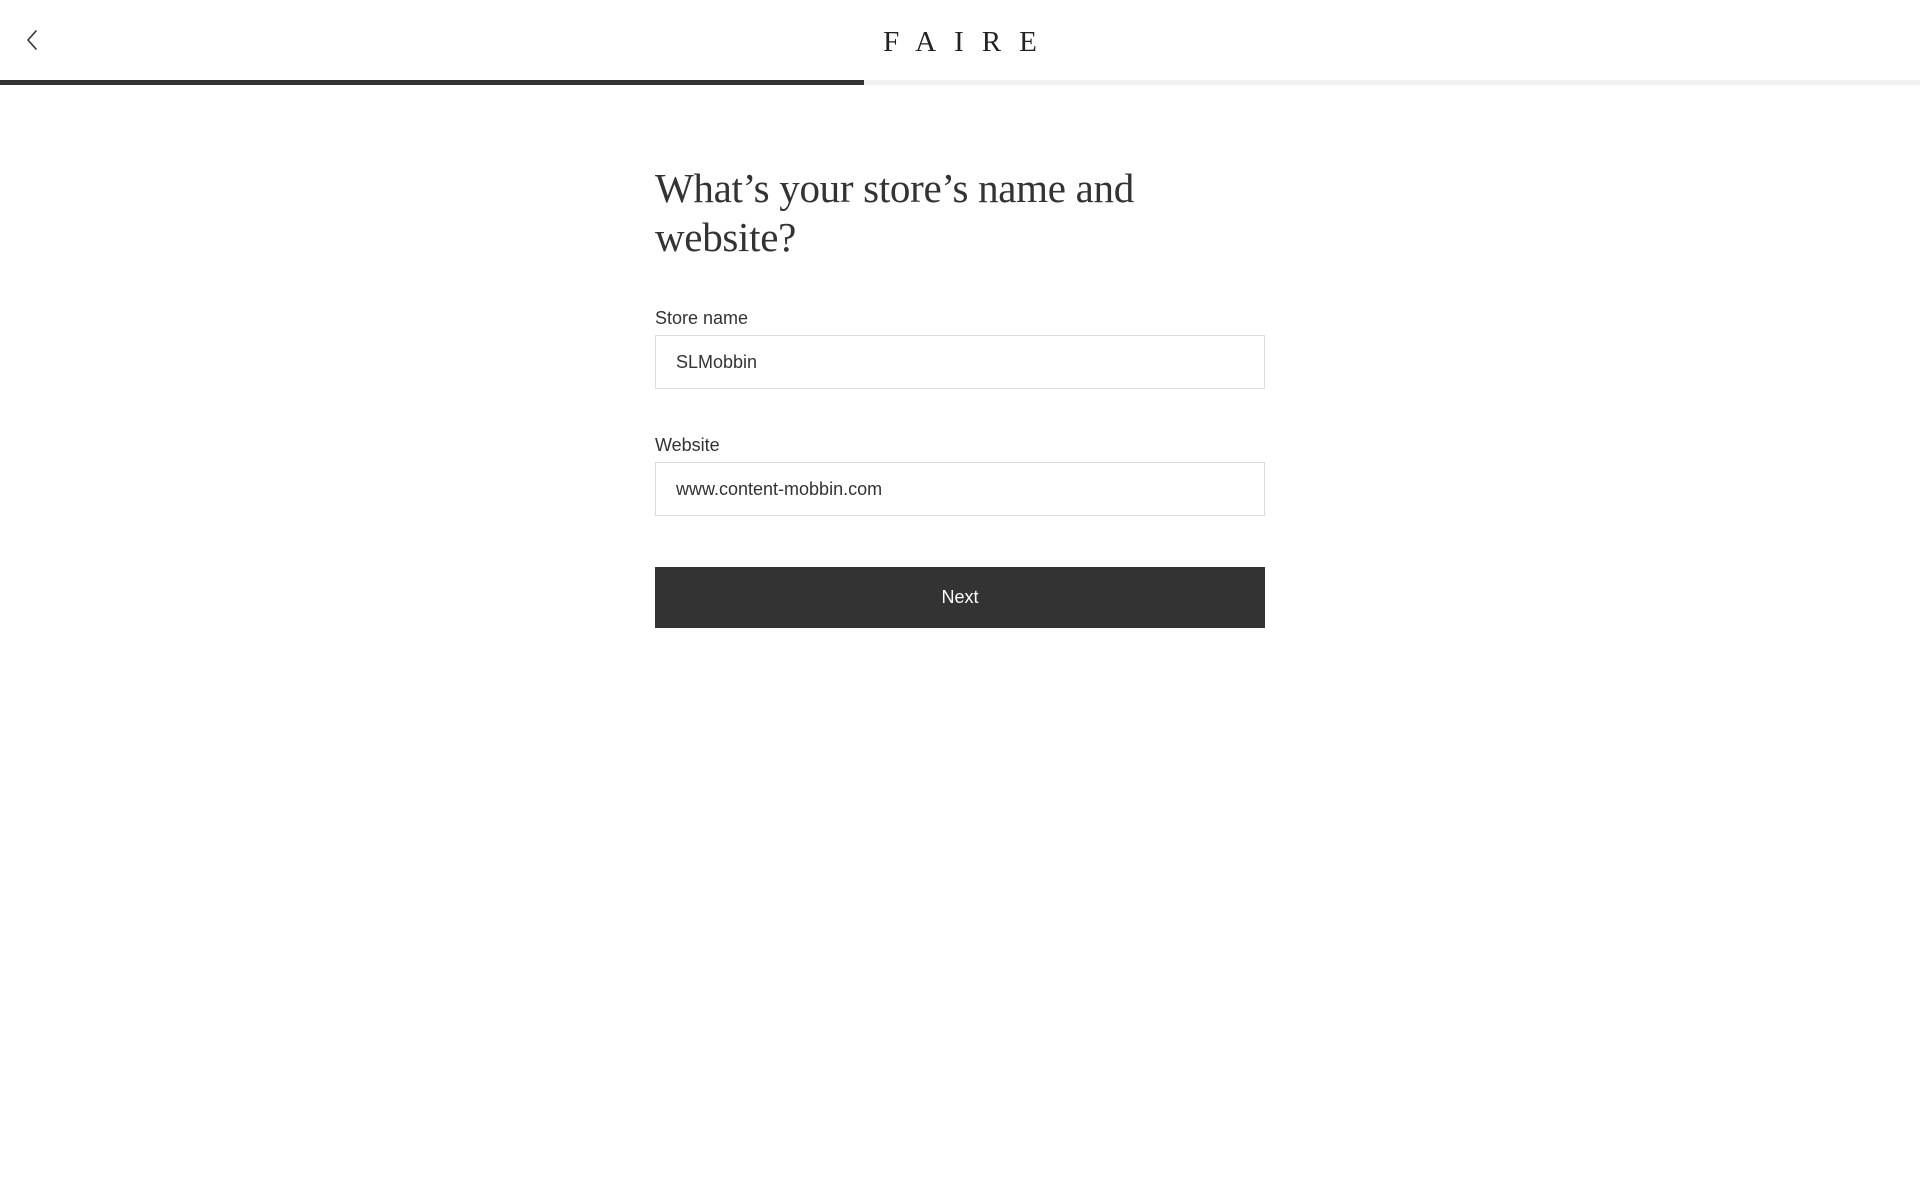  I want to click on website-group: Website, so click(960, 475).